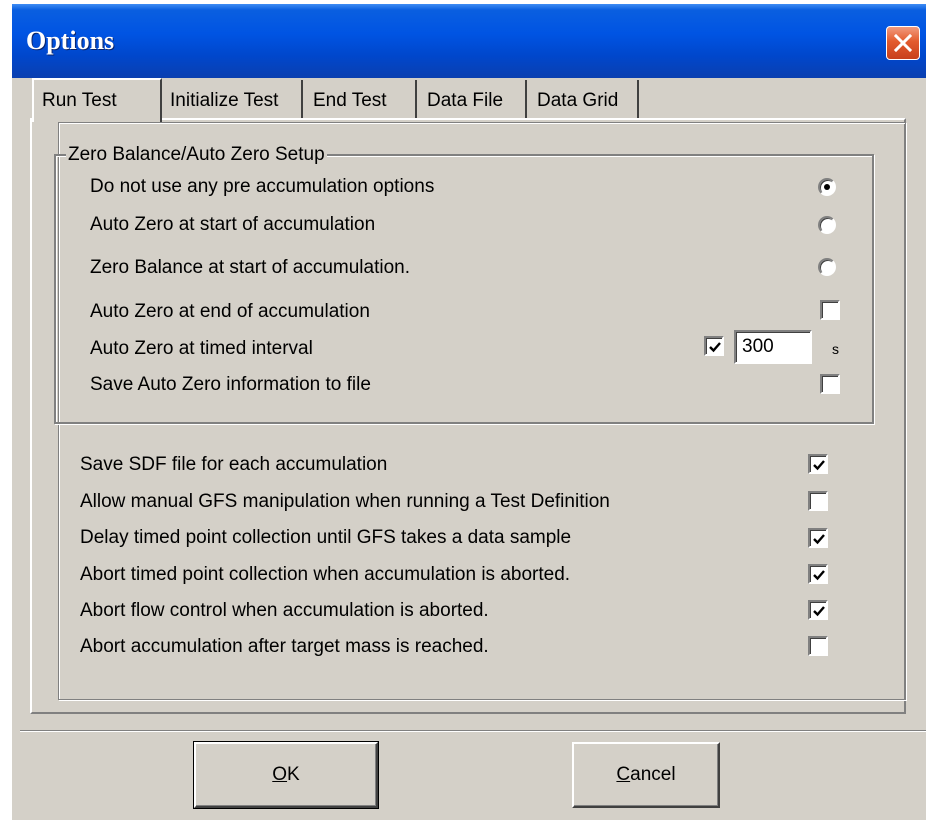 The width and height of the screenshot is (926, 820). I want to click on save-sdf-checkbox, so click(818, 464).